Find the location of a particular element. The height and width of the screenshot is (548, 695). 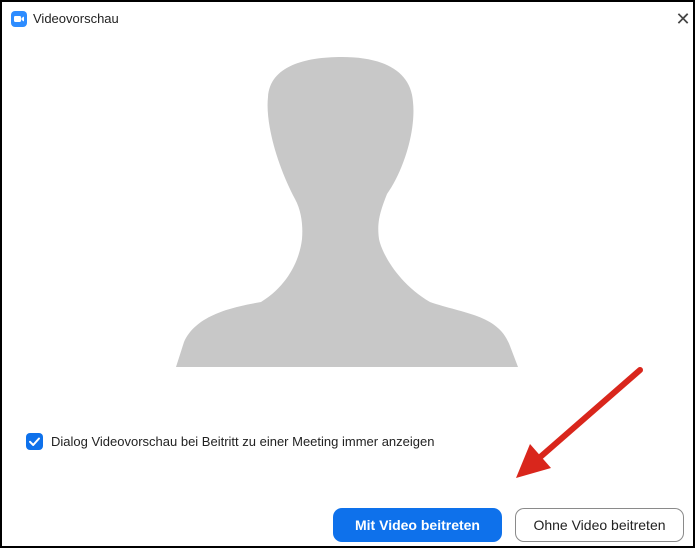

join-with-video-button: Mit Video beitreten is located at coordinates (417, 525).